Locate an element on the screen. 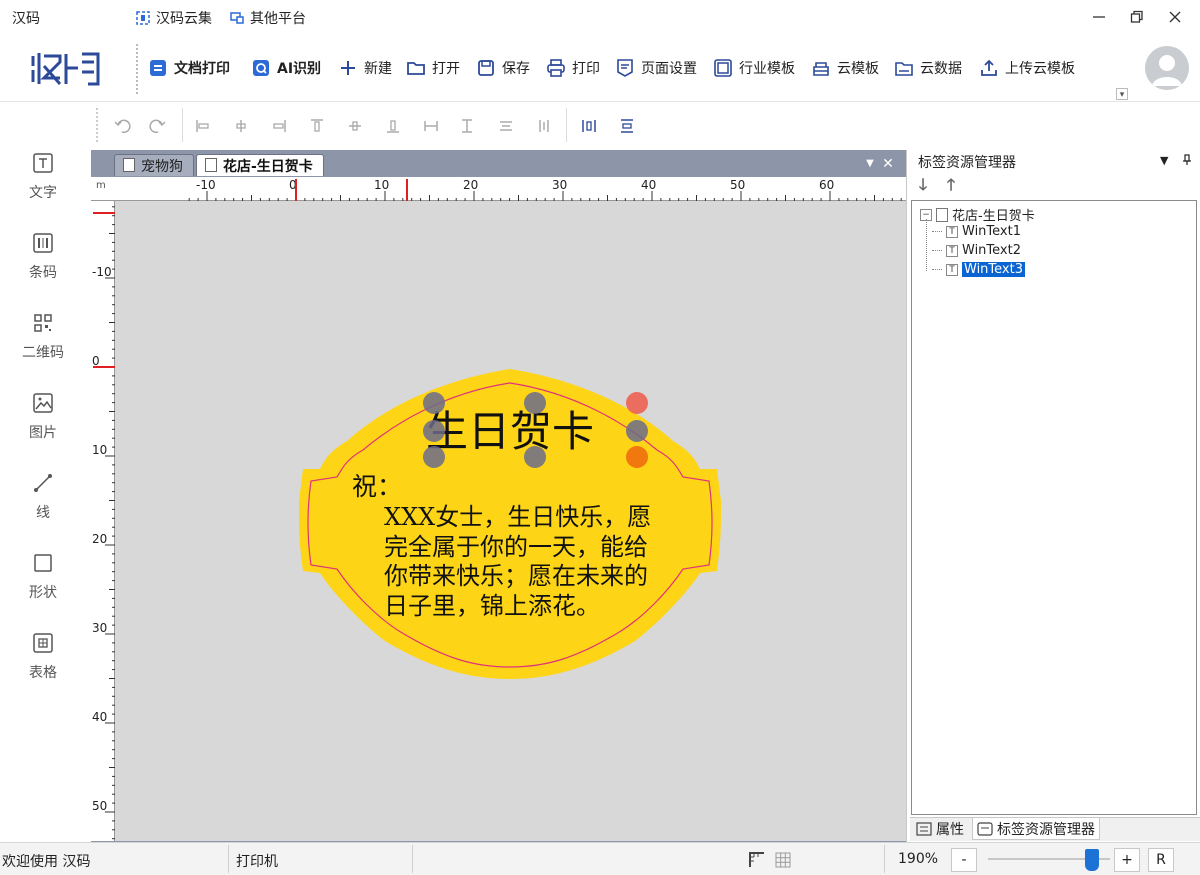 This screenshot has width=1200, height=875. tool-qrcode: 二维码 is located at coordinates (43, 348).